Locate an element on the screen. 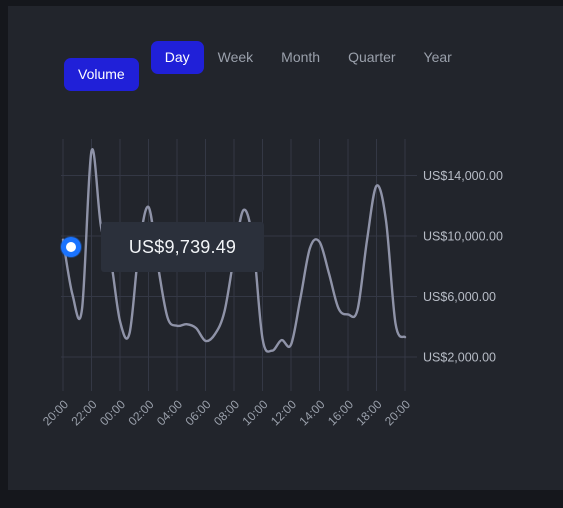  y-axis-tick-label: US$14,000.00 is located at coordinates (463, 176).